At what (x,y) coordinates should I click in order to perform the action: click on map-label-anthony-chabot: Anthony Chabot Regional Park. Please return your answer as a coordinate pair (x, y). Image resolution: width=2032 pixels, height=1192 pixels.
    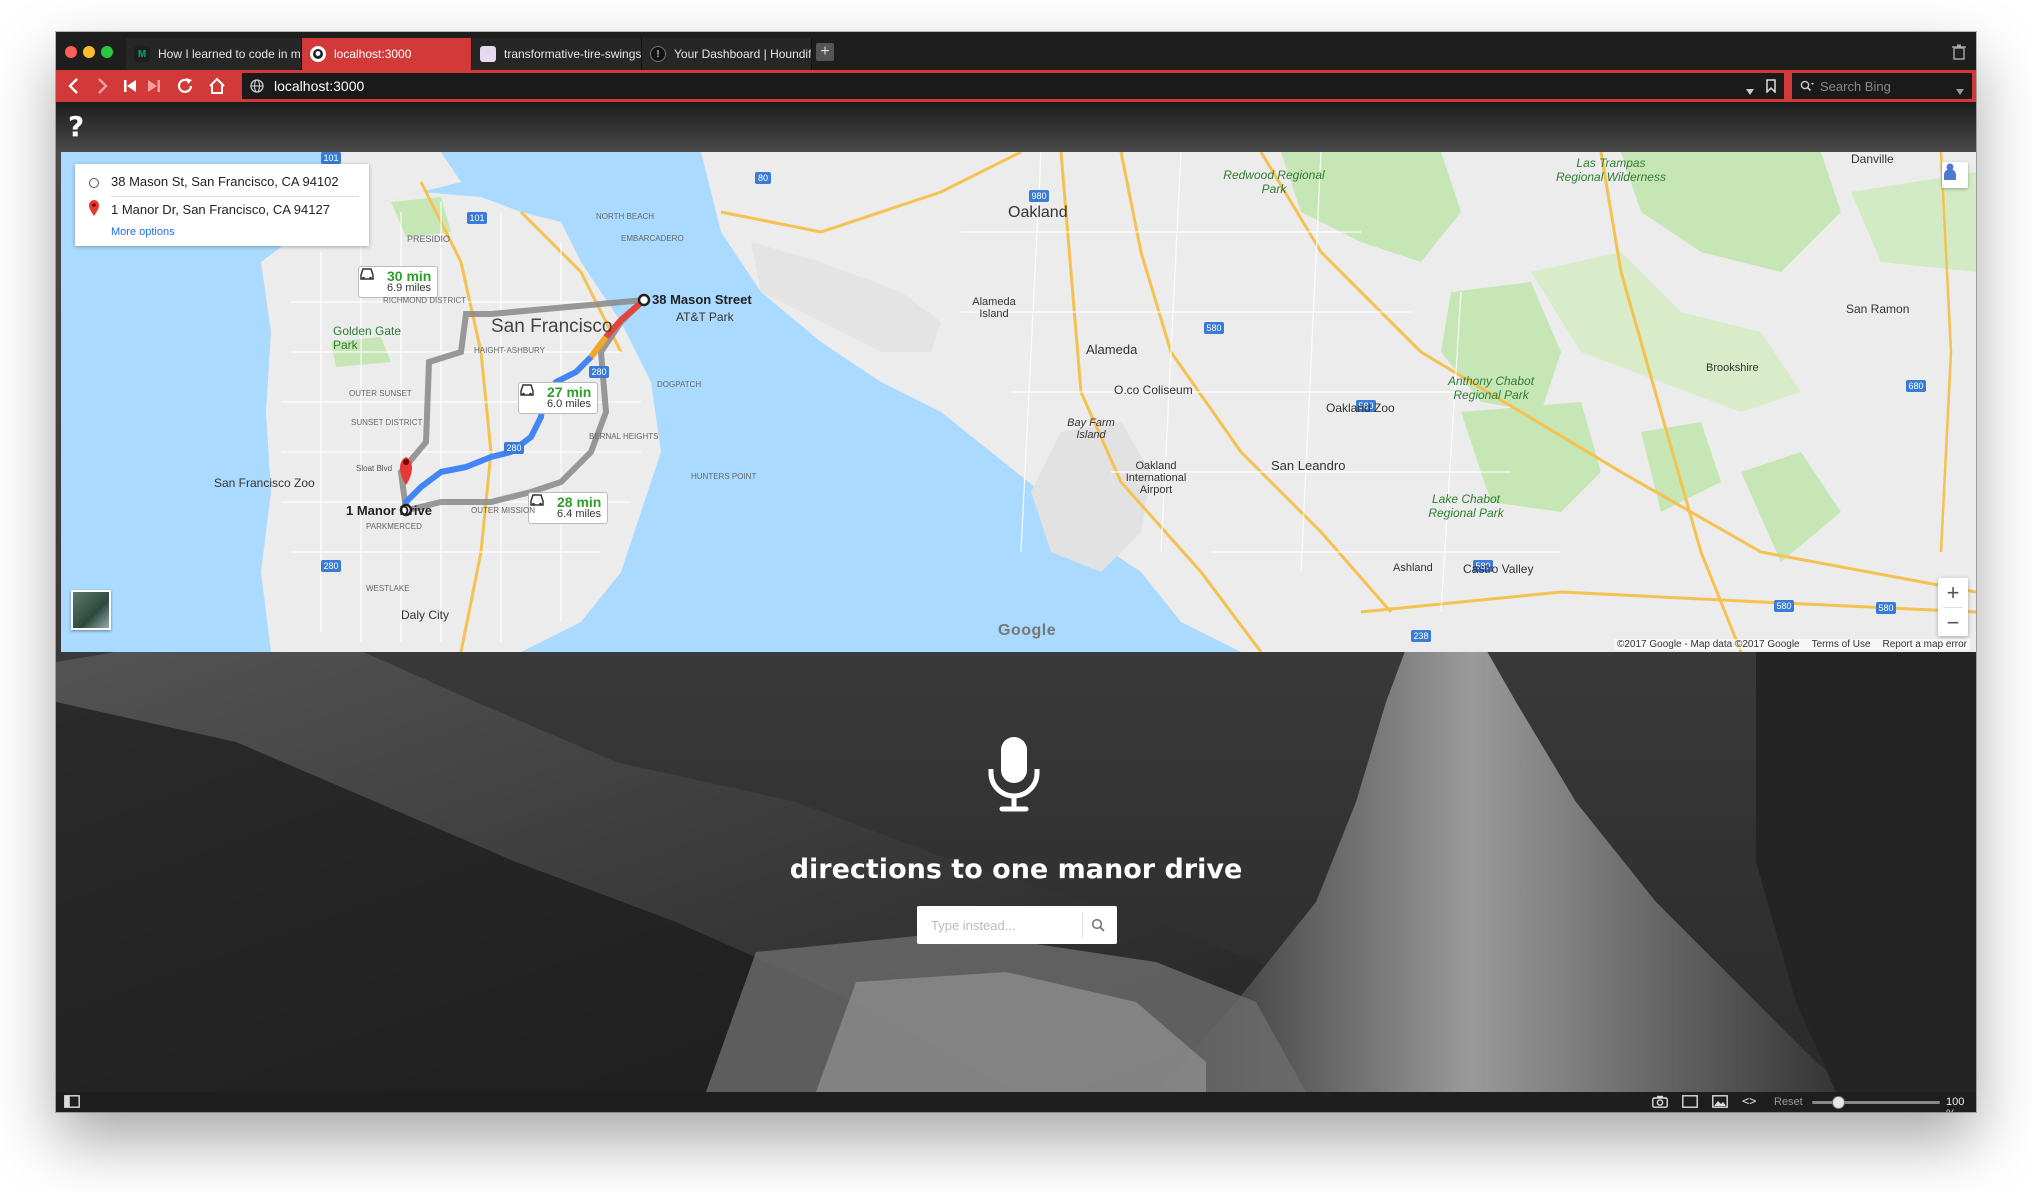
    Looking at the image, I should click on (1491, 388).